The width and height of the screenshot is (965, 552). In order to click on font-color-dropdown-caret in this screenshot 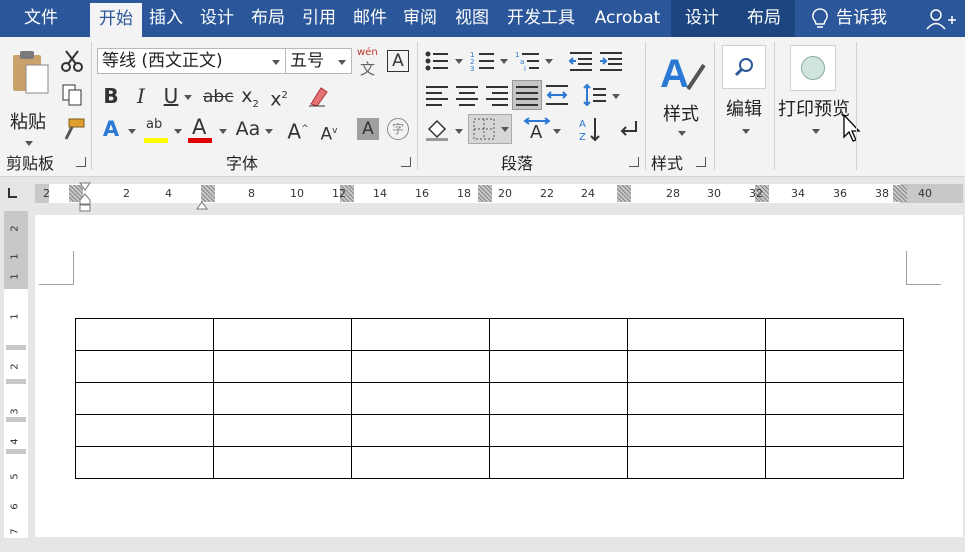, I will do `click(223, 131)`.